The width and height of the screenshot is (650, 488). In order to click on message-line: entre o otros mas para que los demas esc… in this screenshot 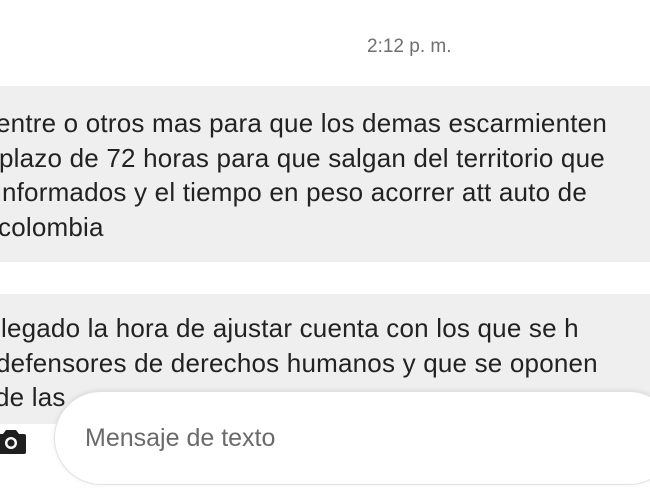, I will do `click(303, 123)`.